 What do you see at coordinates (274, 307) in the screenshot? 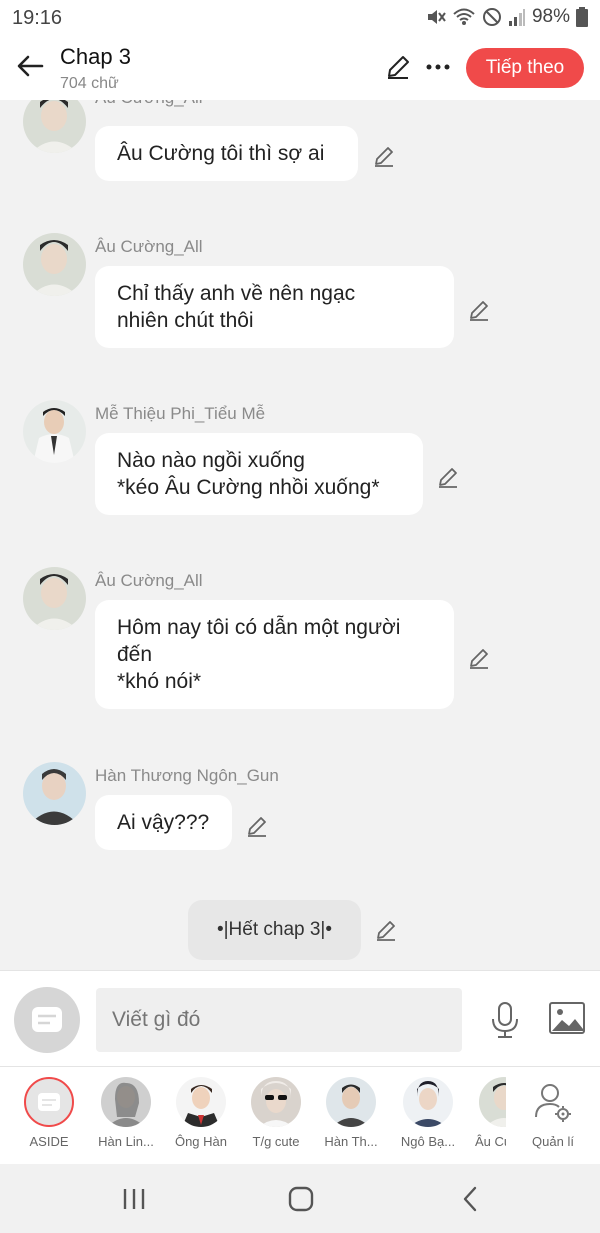
I see `message-bubble: Chỉ thấy anh về nên ngạc nhiên chút thôi` at bounding box center [274, 307].